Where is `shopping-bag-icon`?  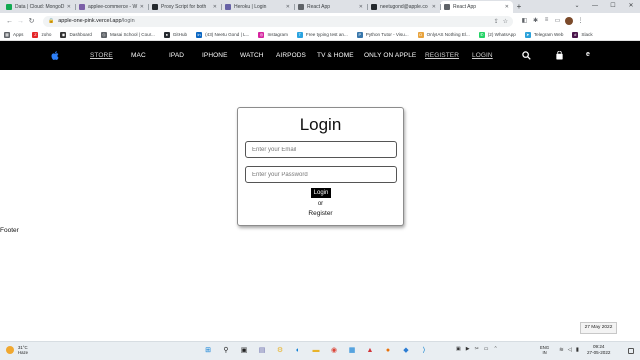 shopping-bag-icon is located at coordinates (559, 55).